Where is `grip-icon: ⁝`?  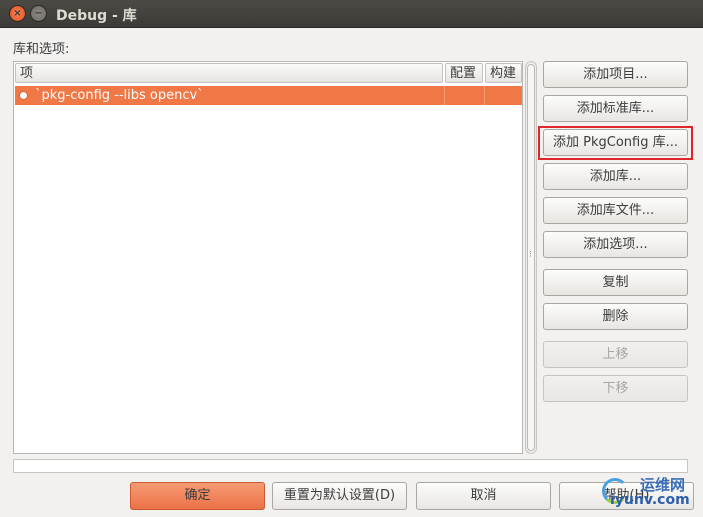
grip-icon: ⁝ is located at coordinates (530, 255).